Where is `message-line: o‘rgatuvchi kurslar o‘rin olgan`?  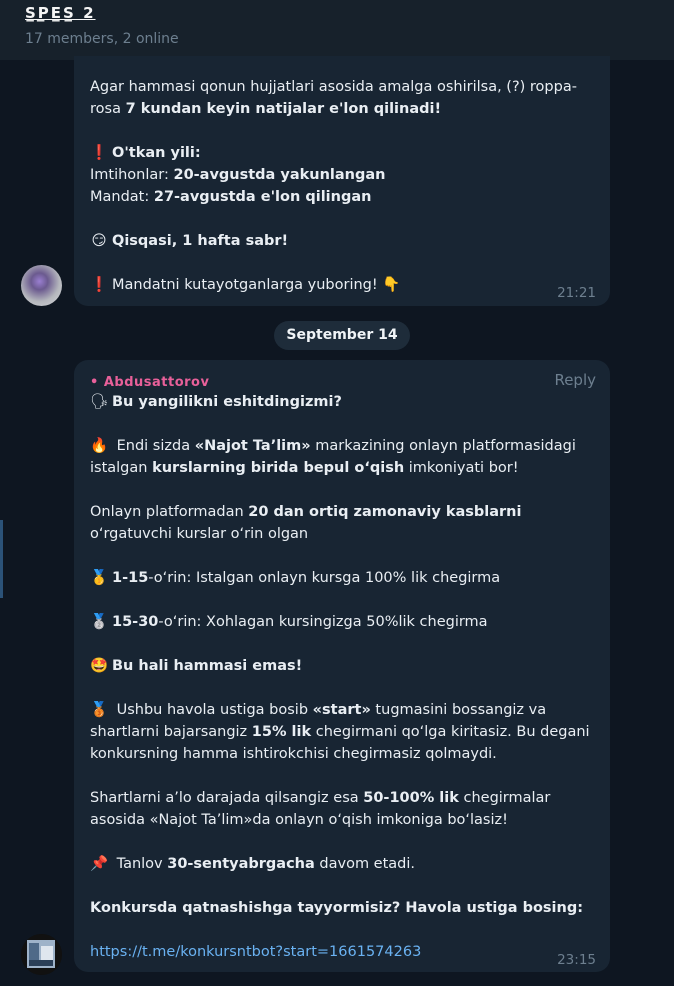 message-line: o‘rgatuvchi kurslar o‘rin olgan is located at coordinates (199, 534).